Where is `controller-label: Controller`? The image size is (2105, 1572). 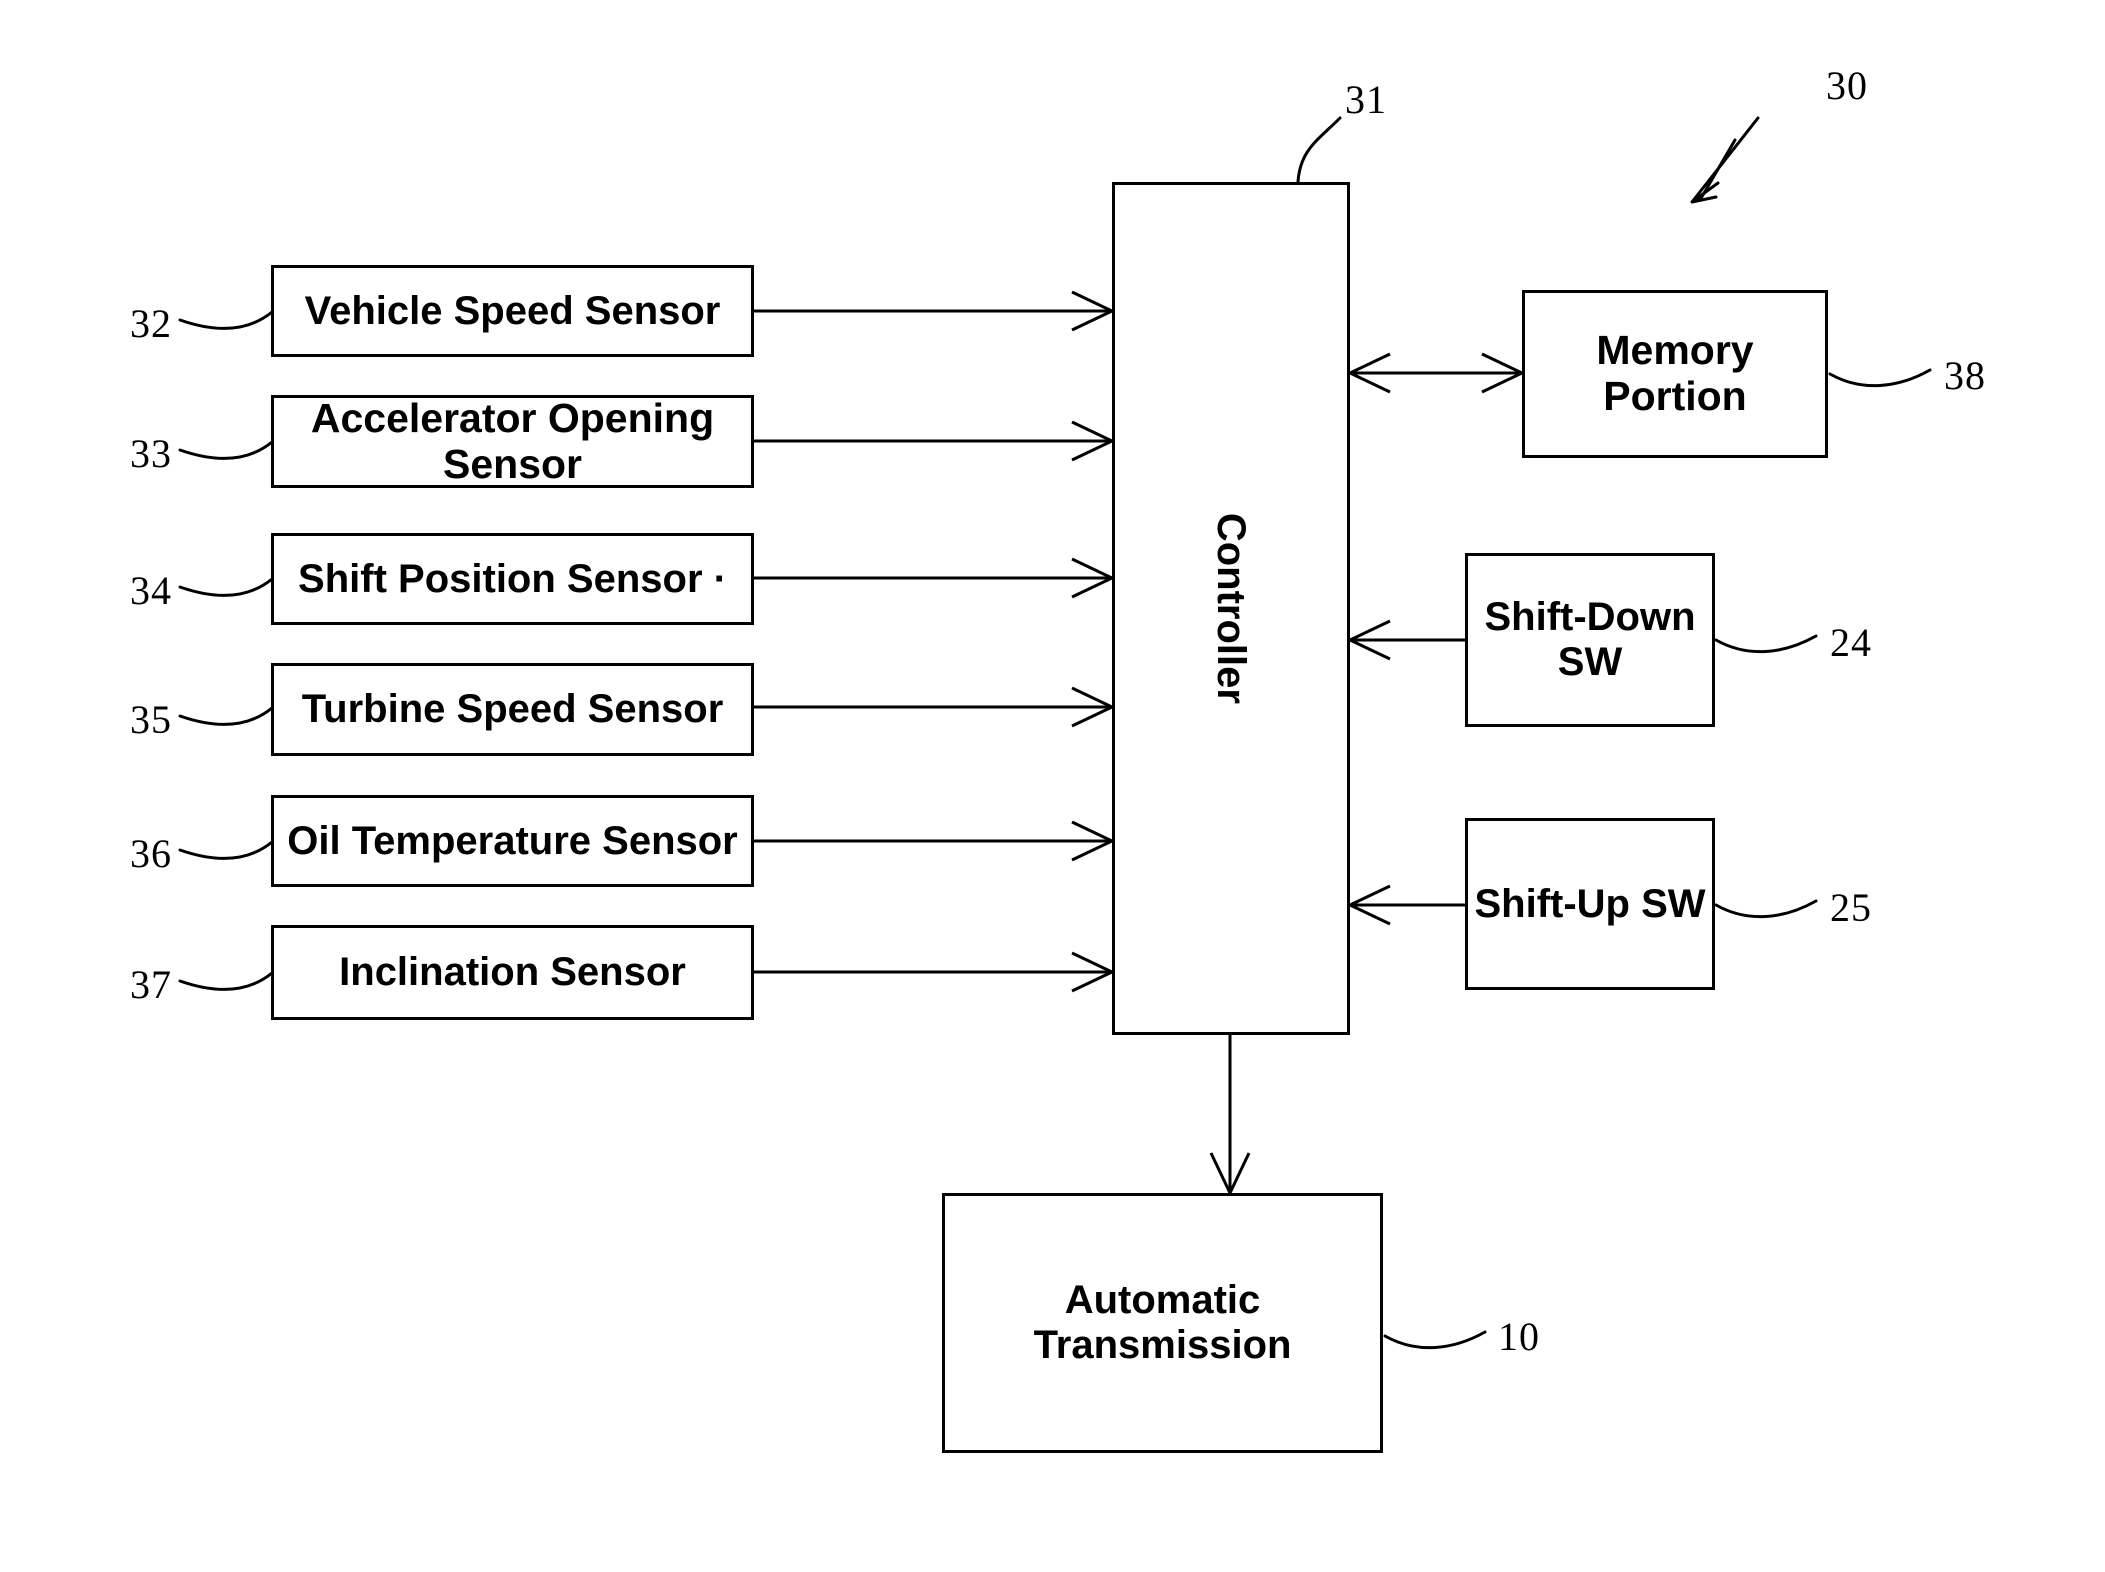 controller-label: Controller is located at coordinates (1231, 608).